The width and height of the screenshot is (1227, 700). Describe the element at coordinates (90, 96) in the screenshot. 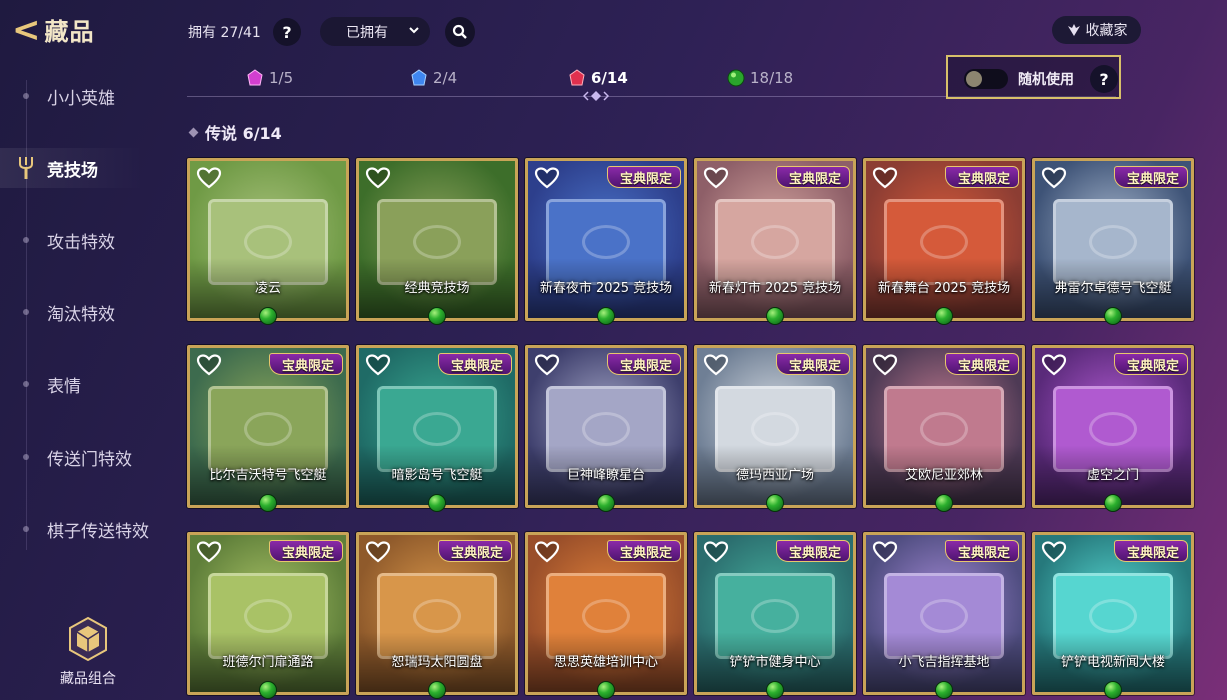

I see `sidebar-item-little-legends: 小小英雄` at that location.